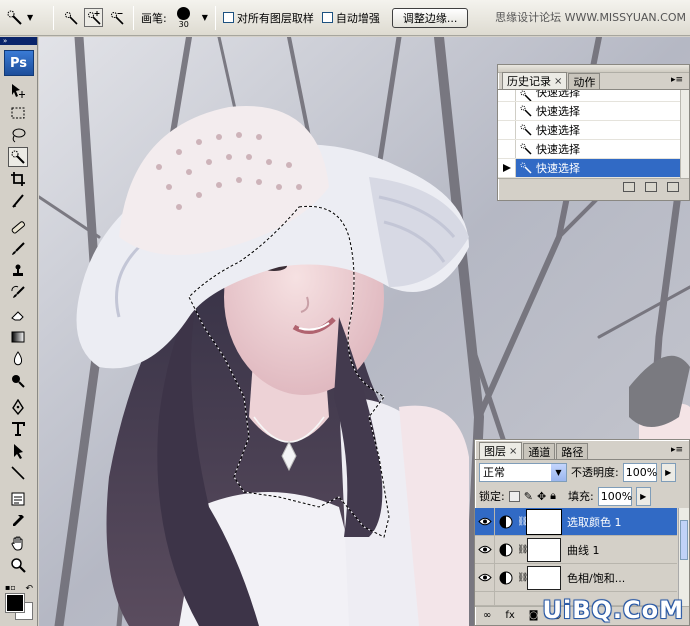 This screenshot has height=626, width=690. I want to click on gradient-icon, so click(18, 337).